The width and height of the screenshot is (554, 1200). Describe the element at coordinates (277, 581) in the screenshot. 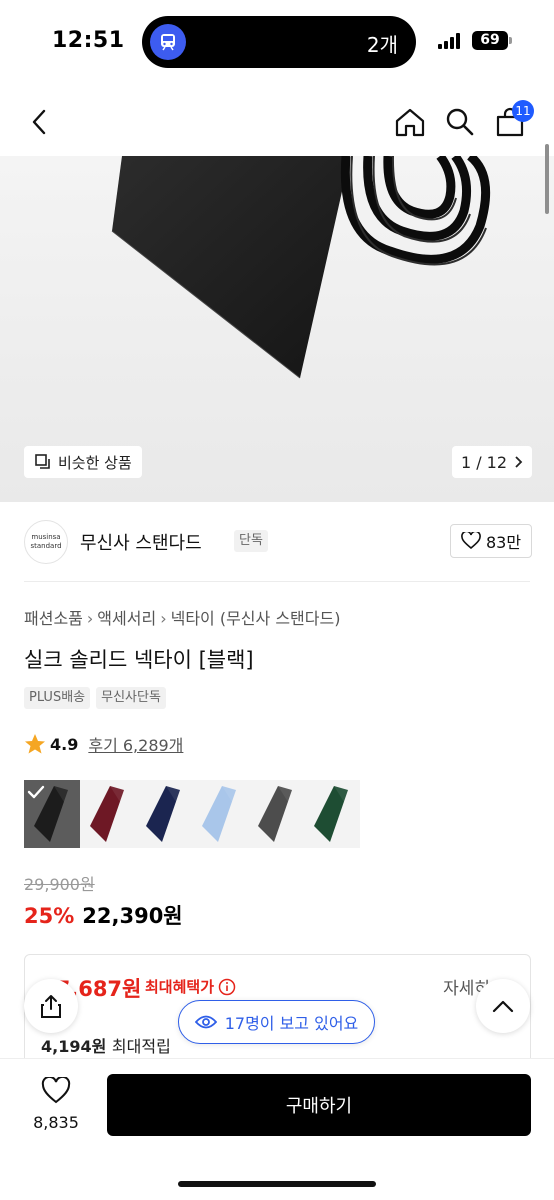

I see `divider` at that location.